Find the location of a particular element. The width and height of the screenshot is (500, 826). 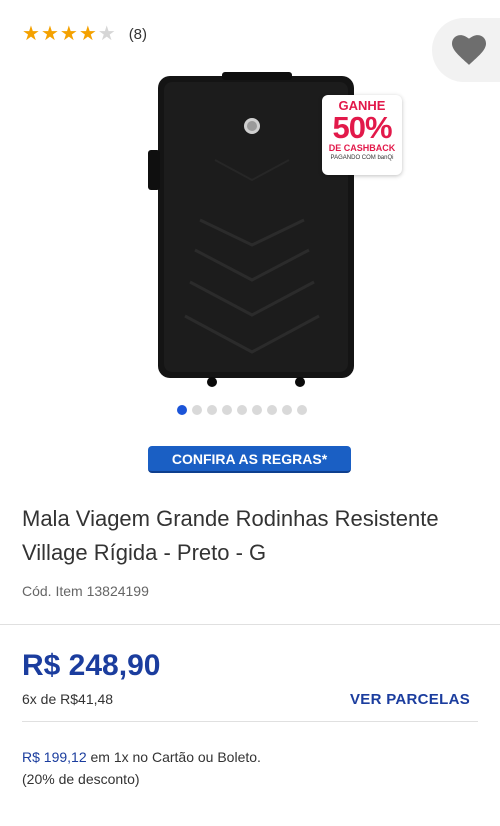

badge-mid-text: DE CASHBACK is located at coordinates (362, 148).